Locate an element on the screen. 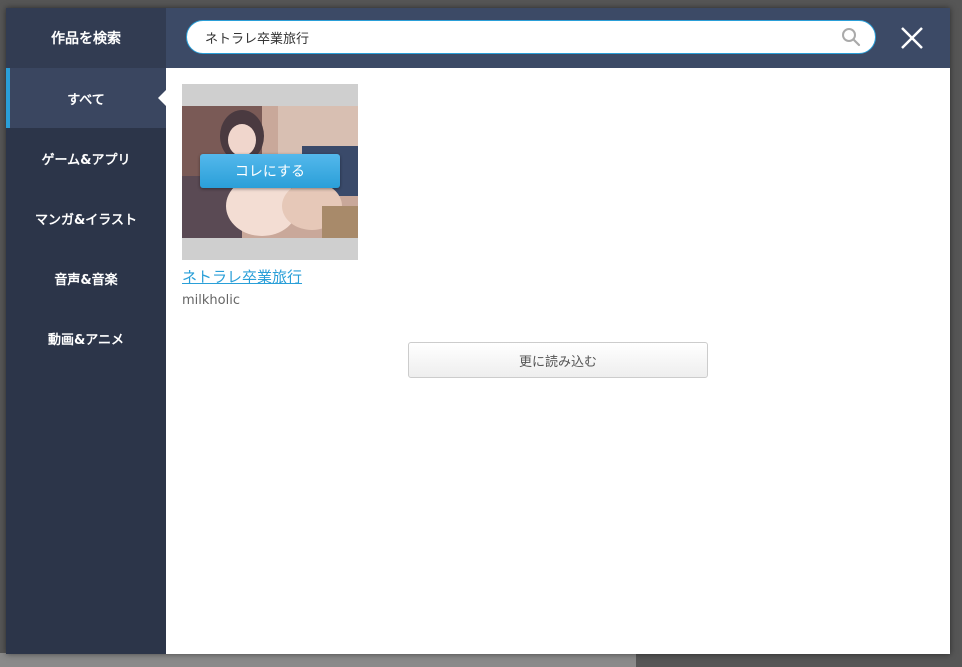  sidebar-title: 作品を検索 is located at coordinates (86, 38).